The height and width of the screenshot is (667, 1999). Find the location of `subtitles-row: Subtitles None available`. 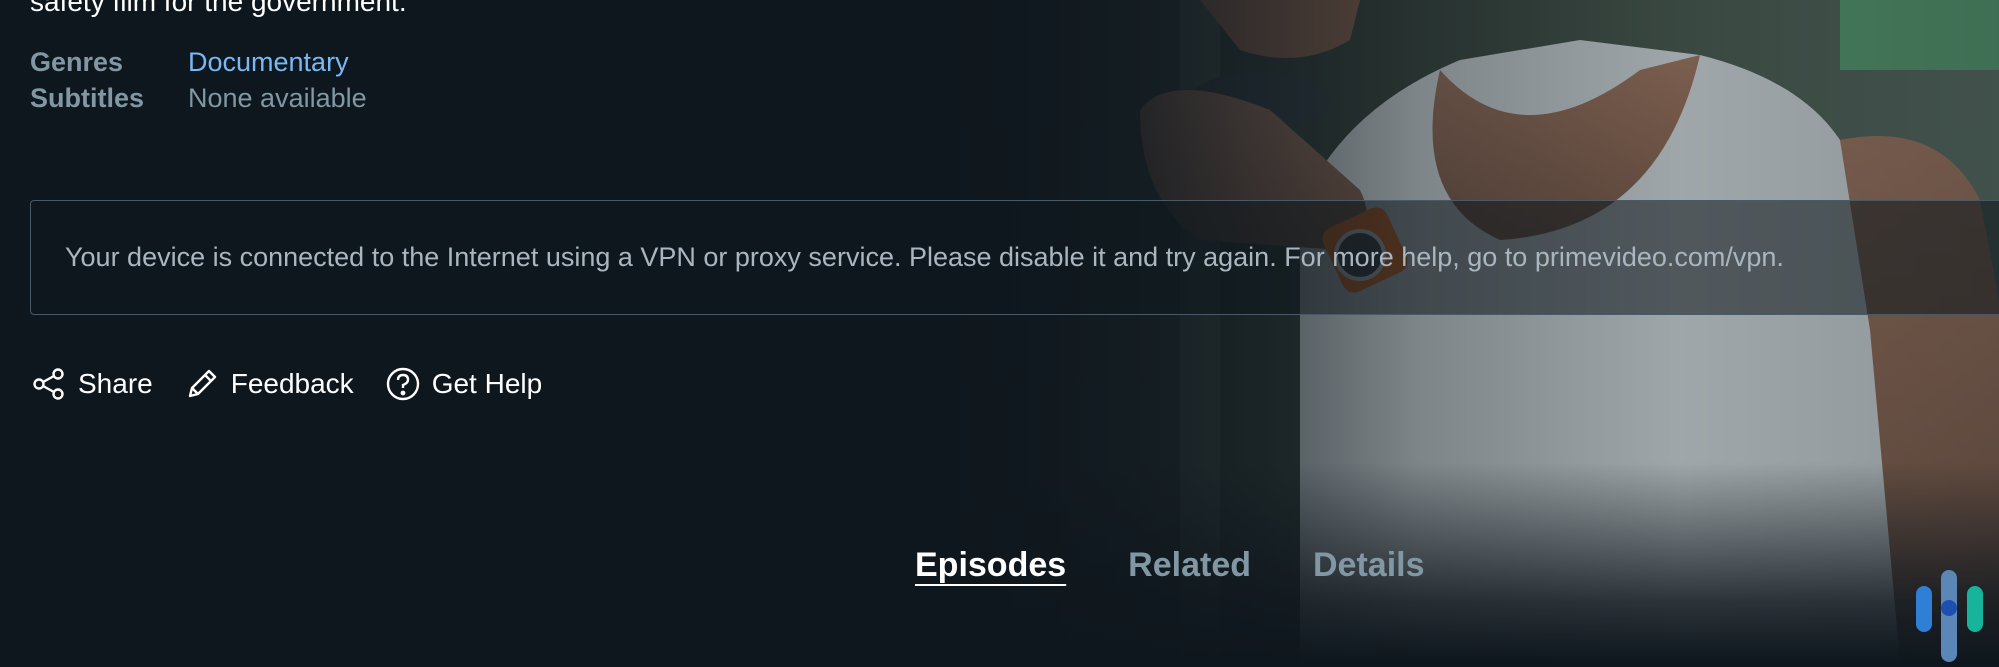

subtitles-row: Subtitles None available is located at coordinates (198, 98).